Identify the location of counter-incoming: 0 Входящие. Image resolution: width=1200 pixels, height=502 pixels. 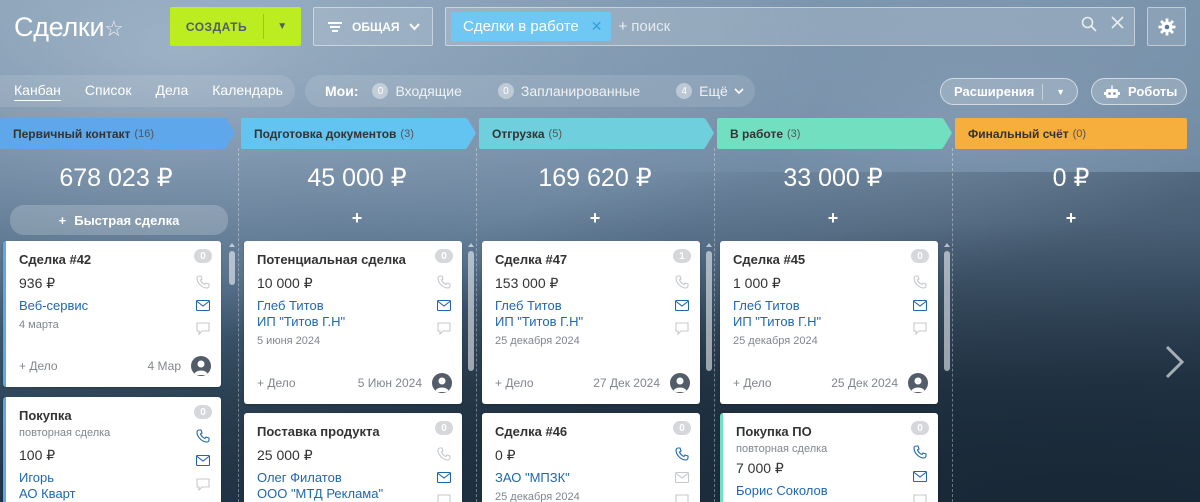
(417, 91).